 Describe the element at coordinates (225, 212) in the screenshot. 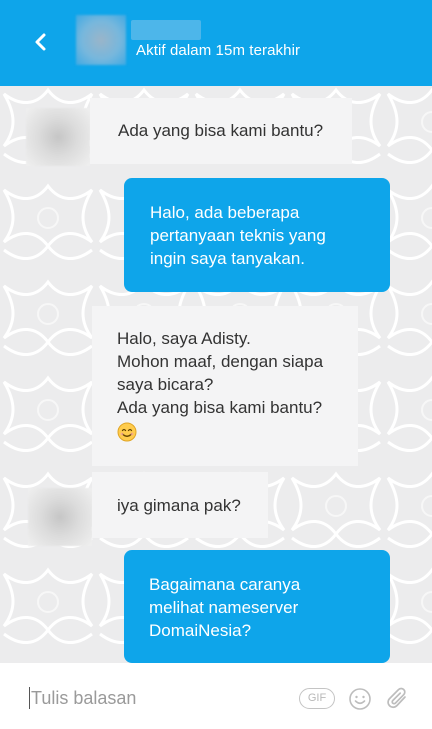

I see `message-text: Halo, ada beberapa` at that location.